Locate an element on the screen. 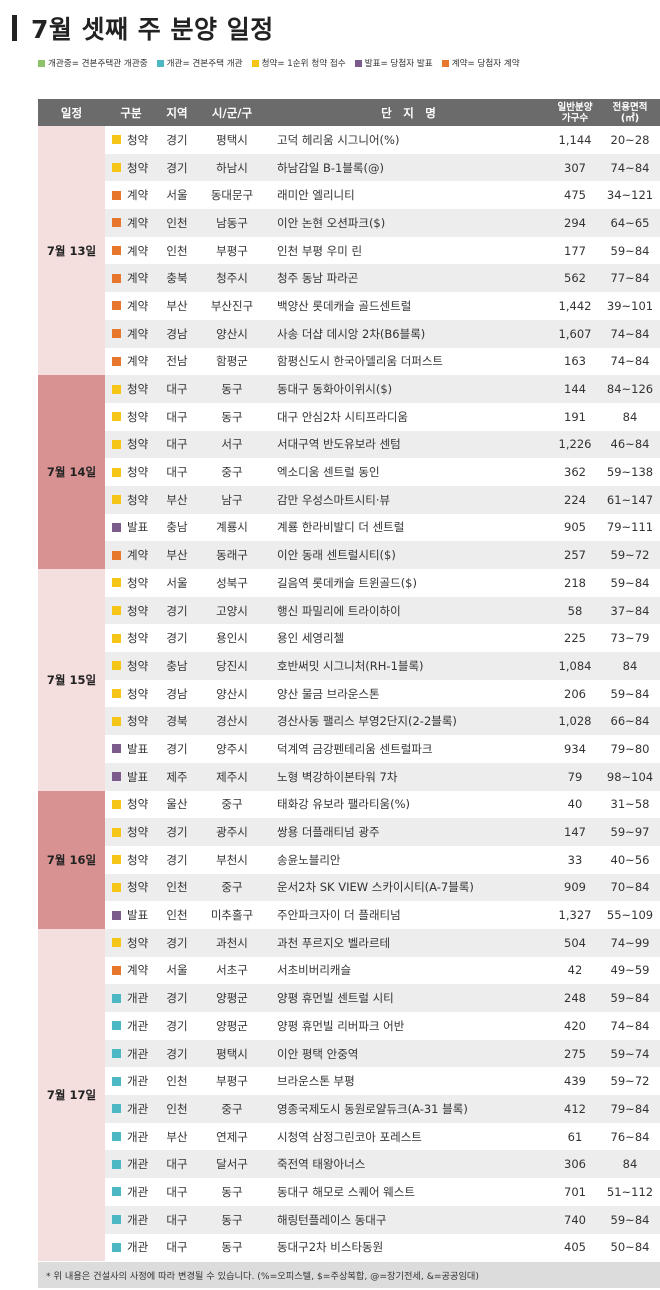 The height and width of the screenshot is (1290, 660). complex-name-cell: 경산사동 팰리스 부영2단지(2-2블록) is located at coordinates (367, 721).